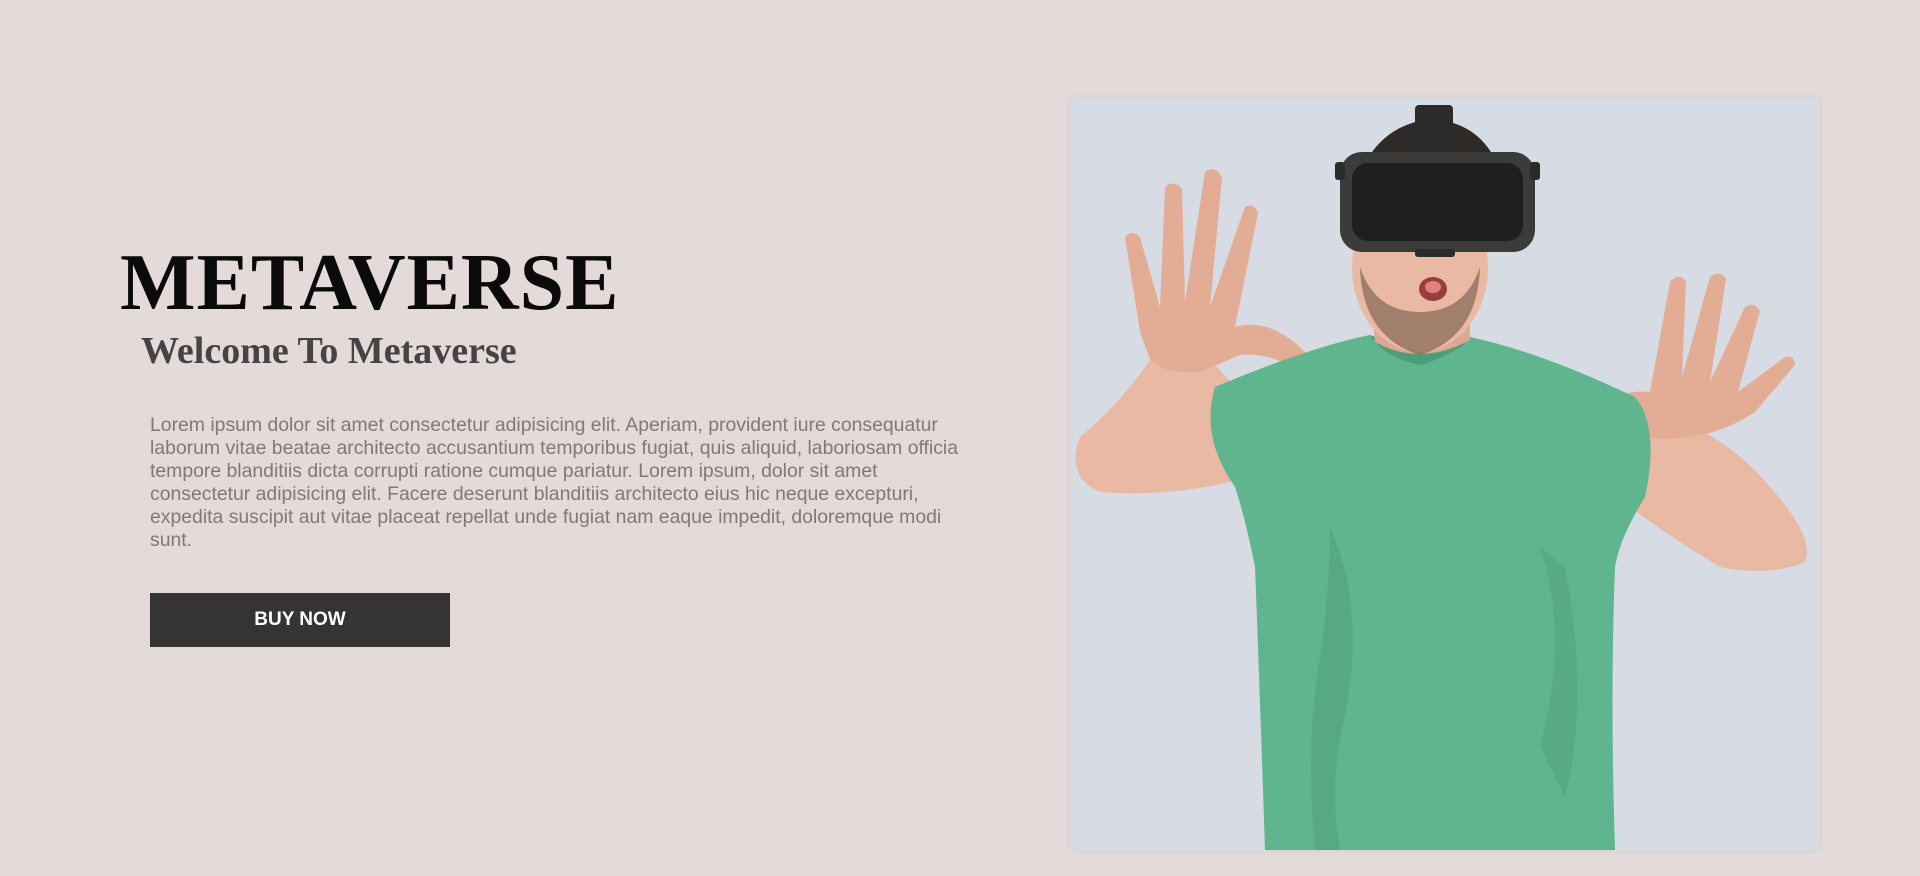 The image size is (1920, 876). Describe the element at coordinates (300, 620) in the screenshot. I see `buy-now-button: BUY NOW` at that location.